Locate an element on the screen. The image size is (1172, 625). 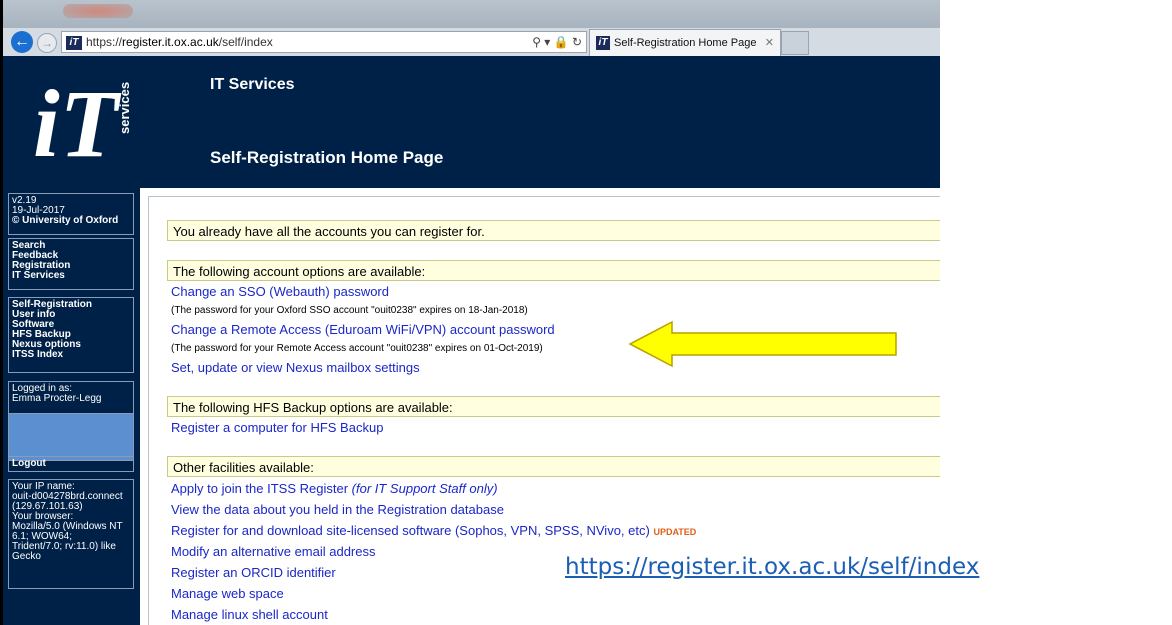
url-path: /self/index is located at coordinates (245, 42).